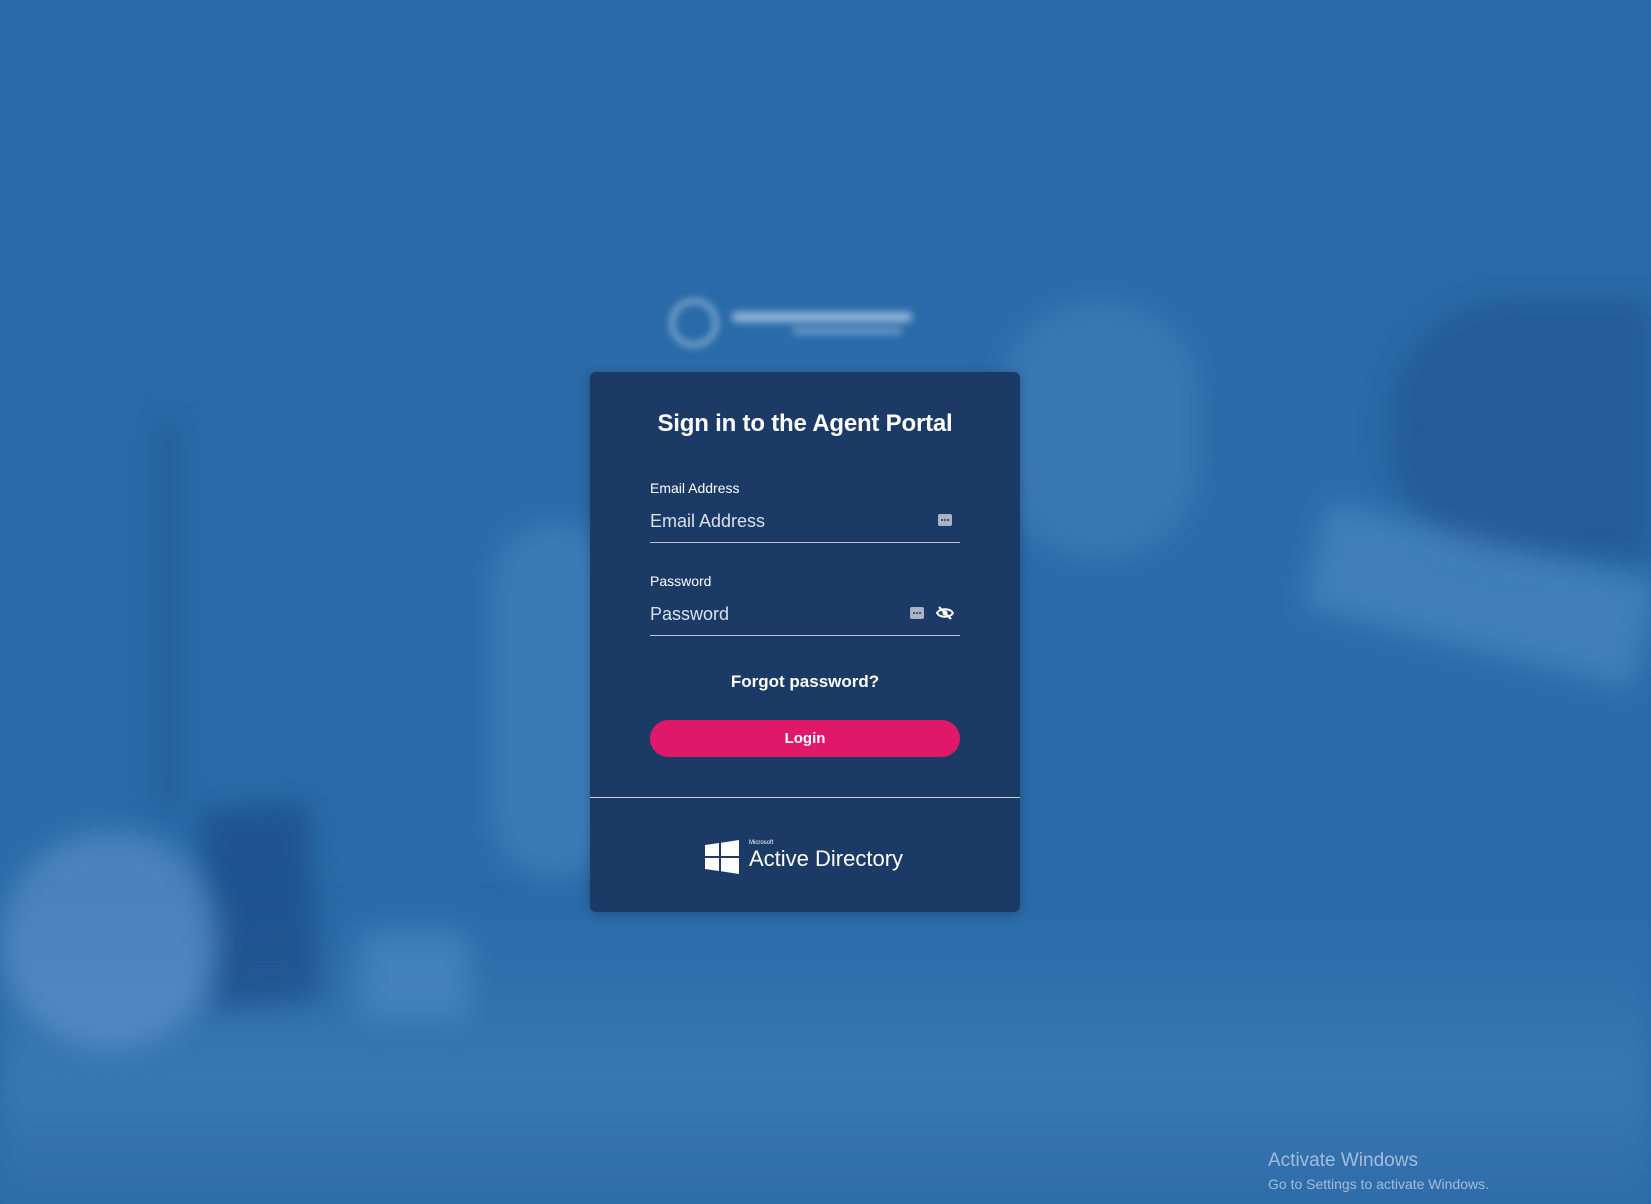  Describe the element at coordinates (1343, 1160) in the screenshot. I see `activate-windows-title: Activate Windows` at that location.